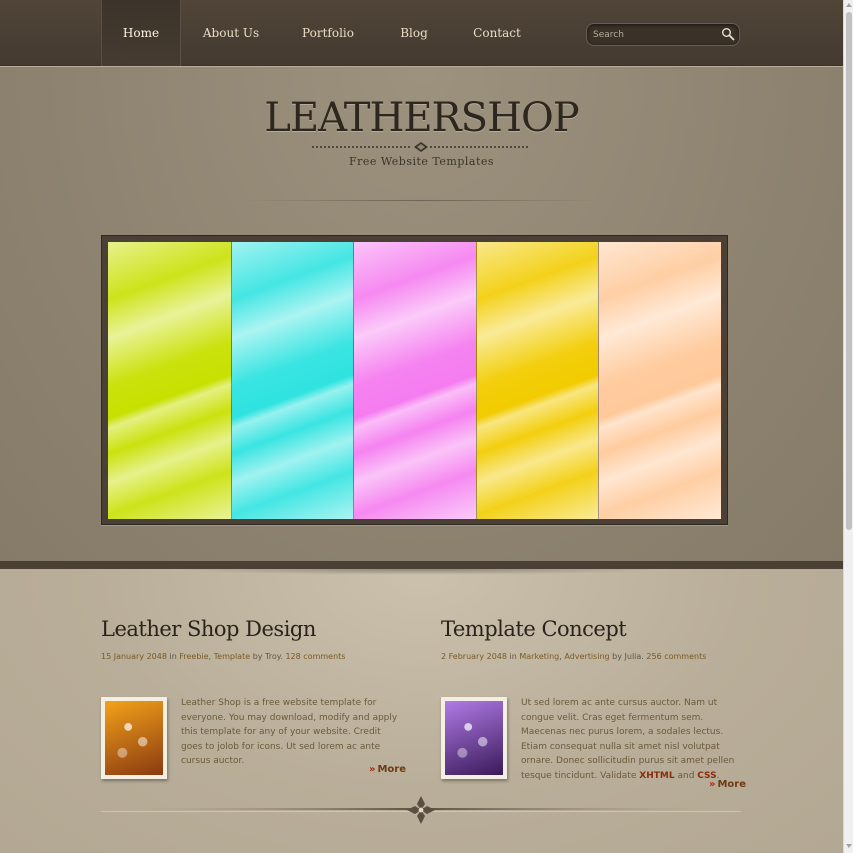 Image resolution: width=853 pixels, height=853 pixels. What do you see at coordinates (421, 810) in the screenshot?
I see `ornament-divider-icon` at bounding box center [421, 810].